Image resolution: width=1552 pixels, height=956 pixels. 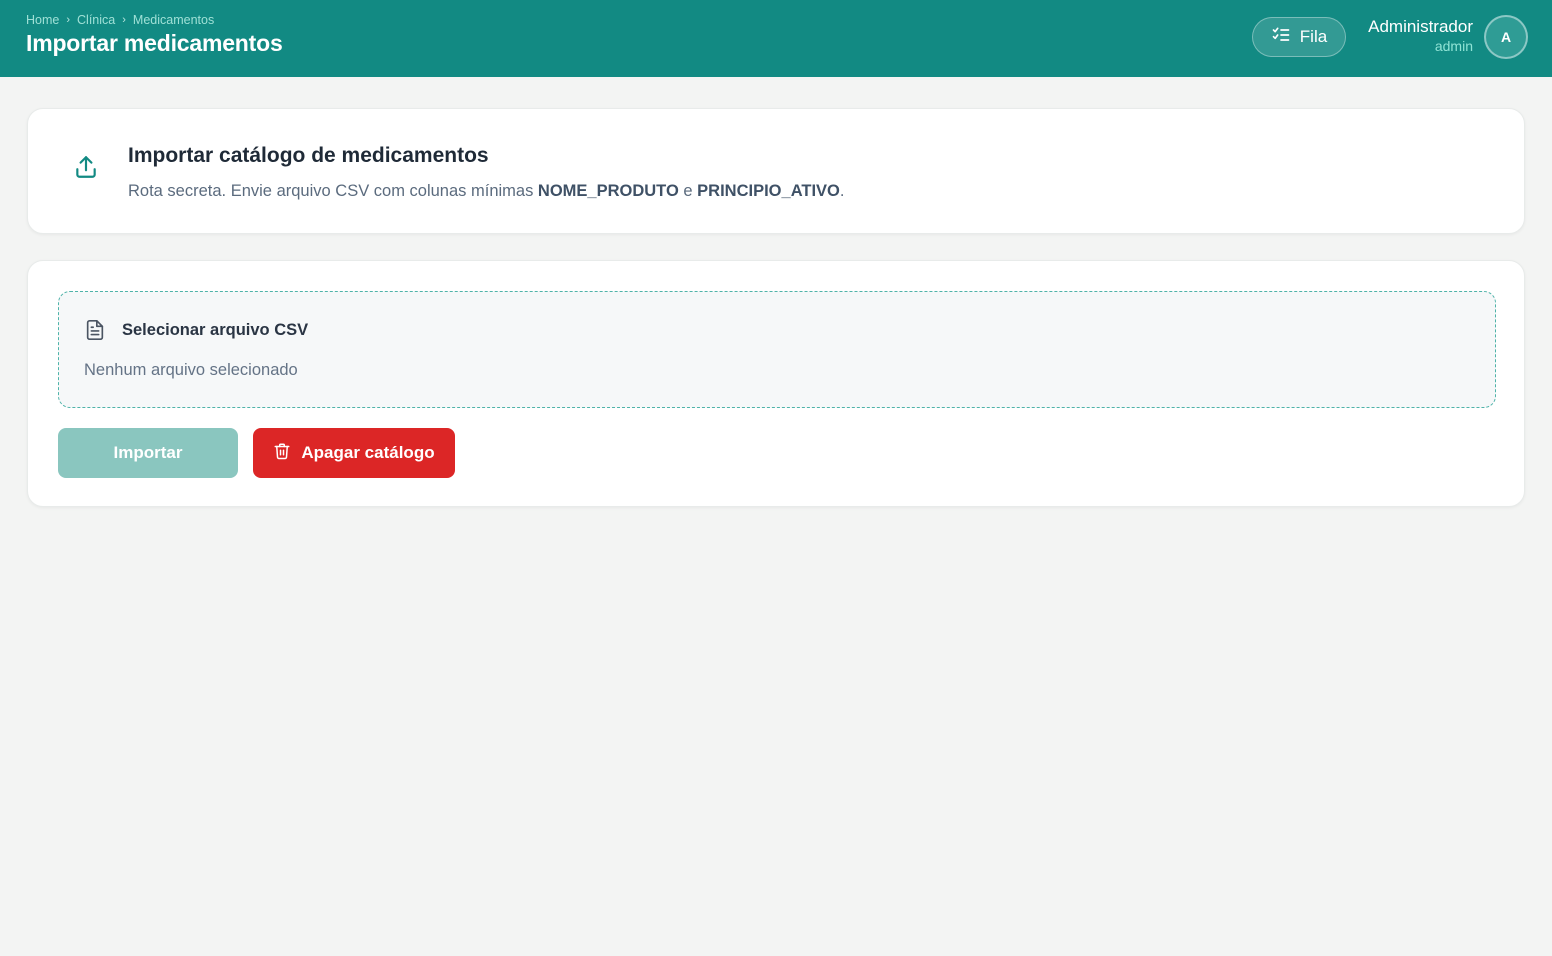 I want to click on page-title: Importar medicamentos, so click(x=154, y=43).